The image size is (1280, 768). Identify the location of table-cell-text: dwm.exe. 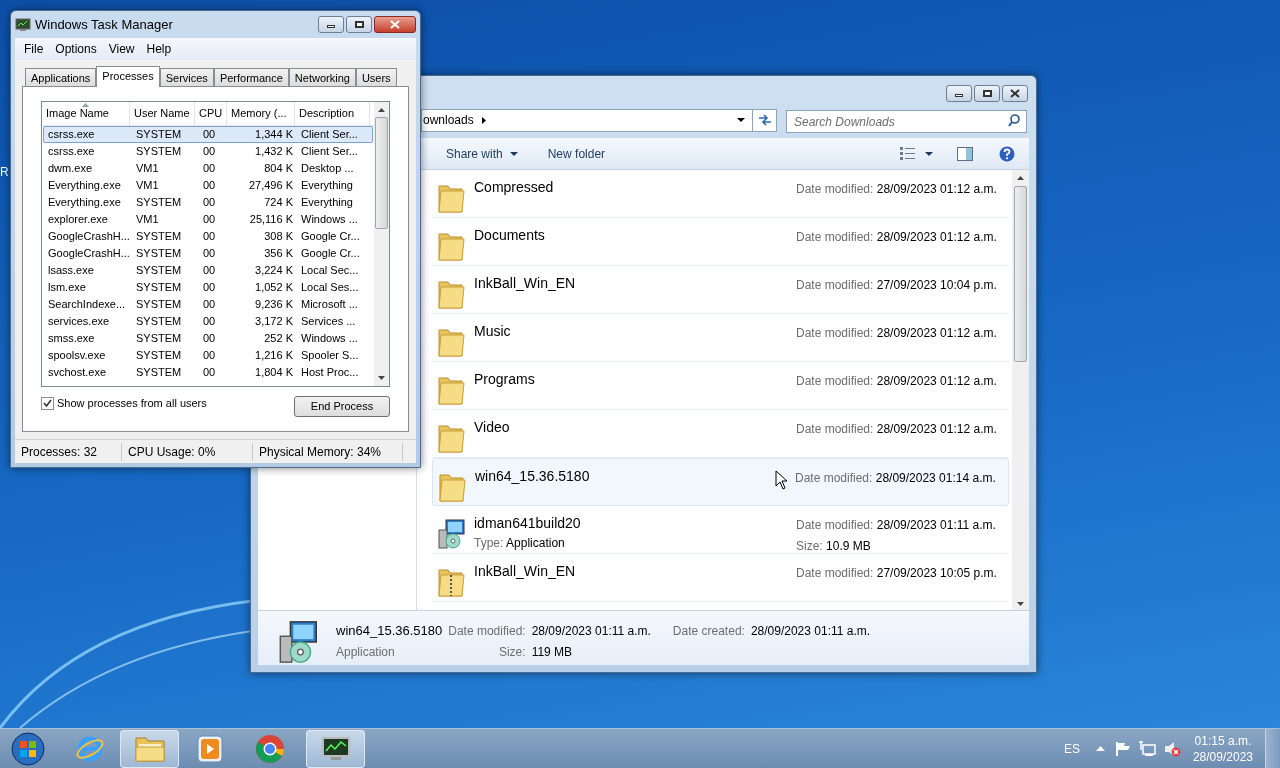
(70, 168).